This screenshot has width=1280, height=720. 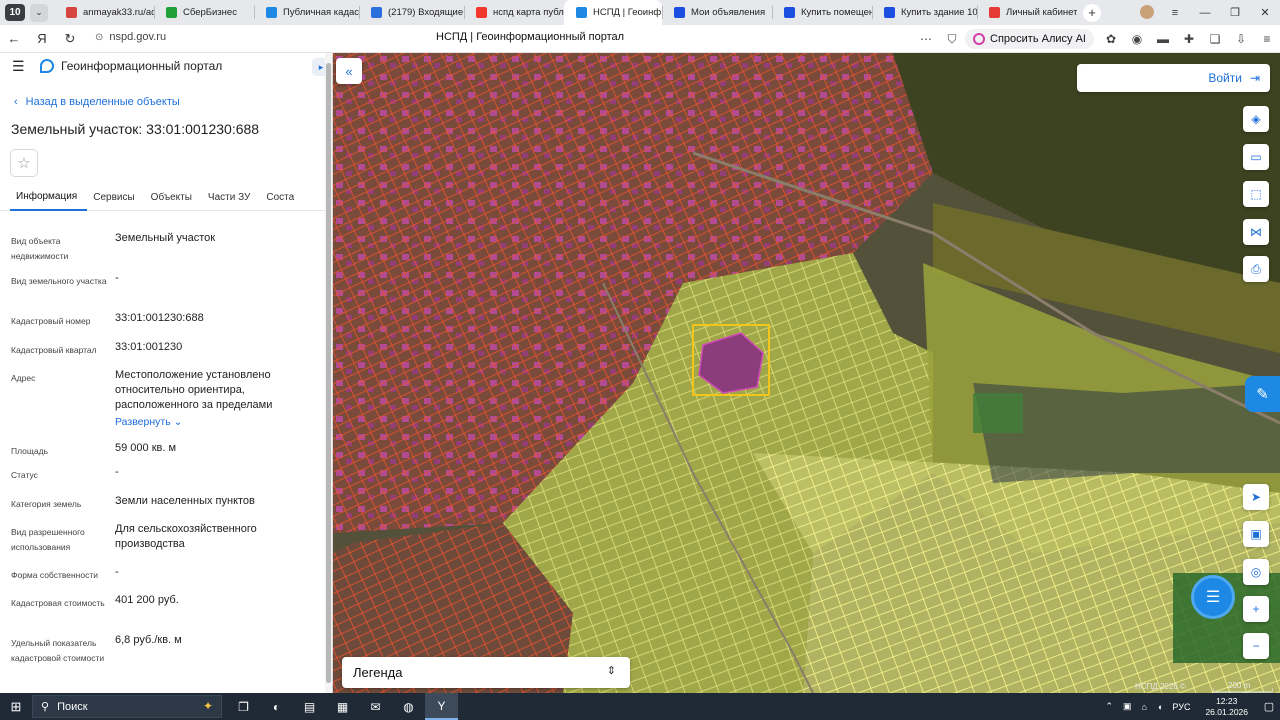 I want to click on yandex-browser-icon: Y, so click(x=441, y=706).